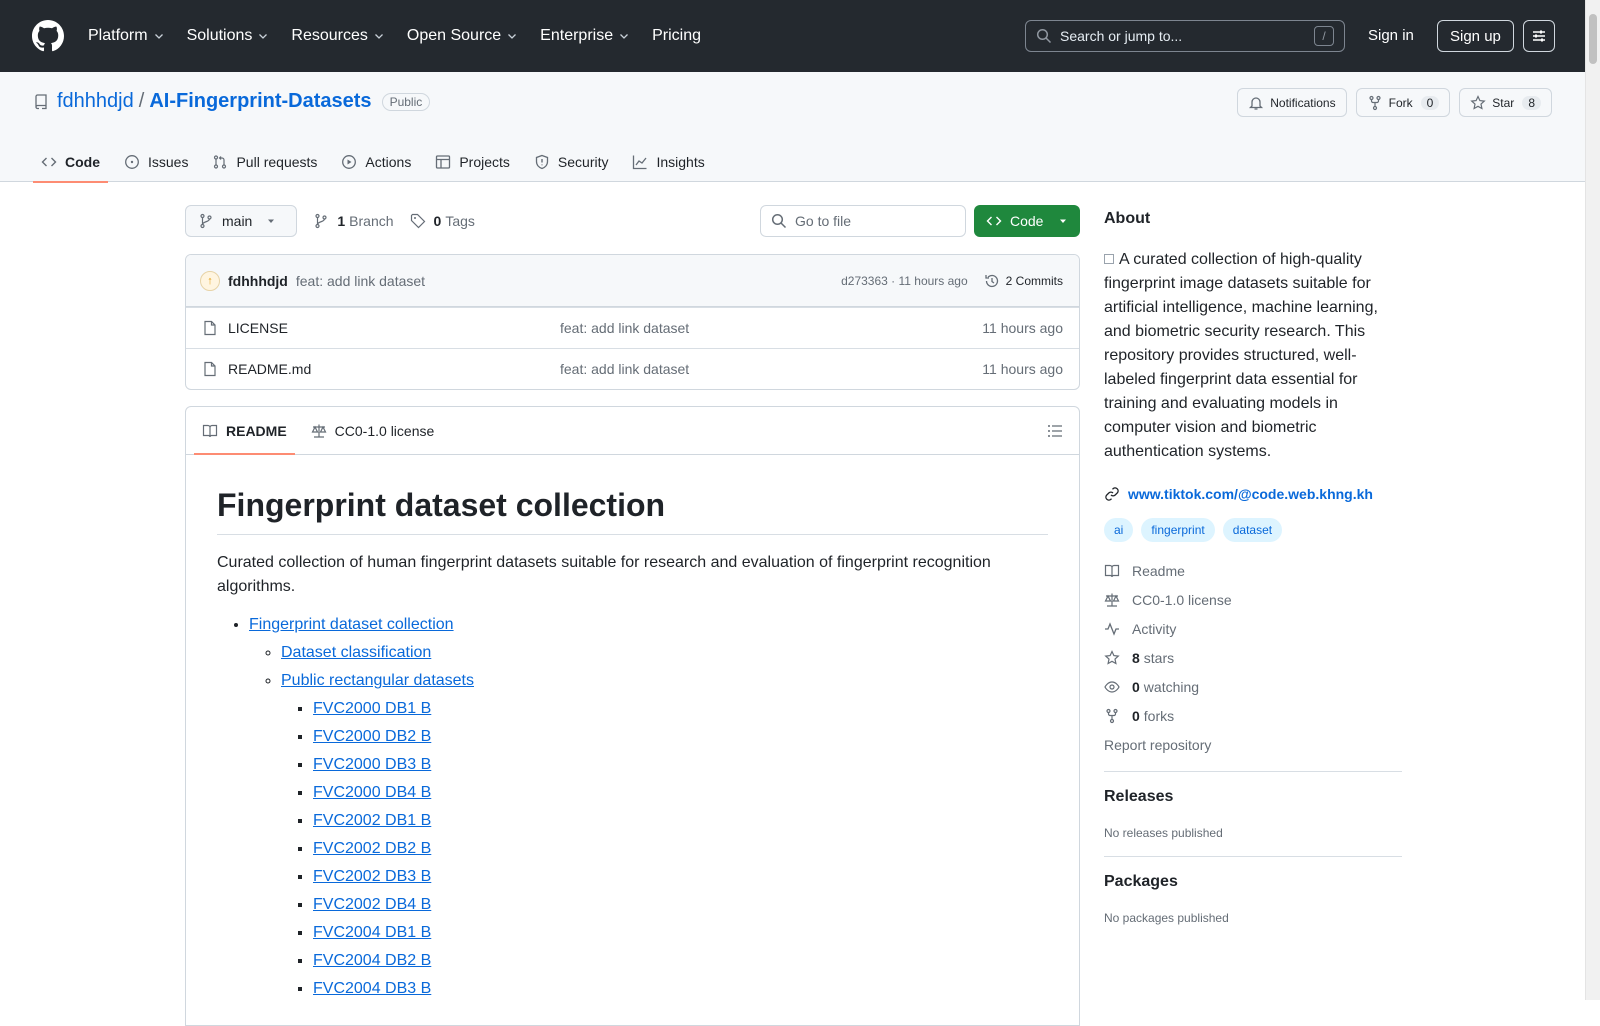  What do you see at coordinates (904, 281) in the screenshot?
I see `commit-hash-time: d273363 · 11 hours ago` at bounding box center [904, 281].